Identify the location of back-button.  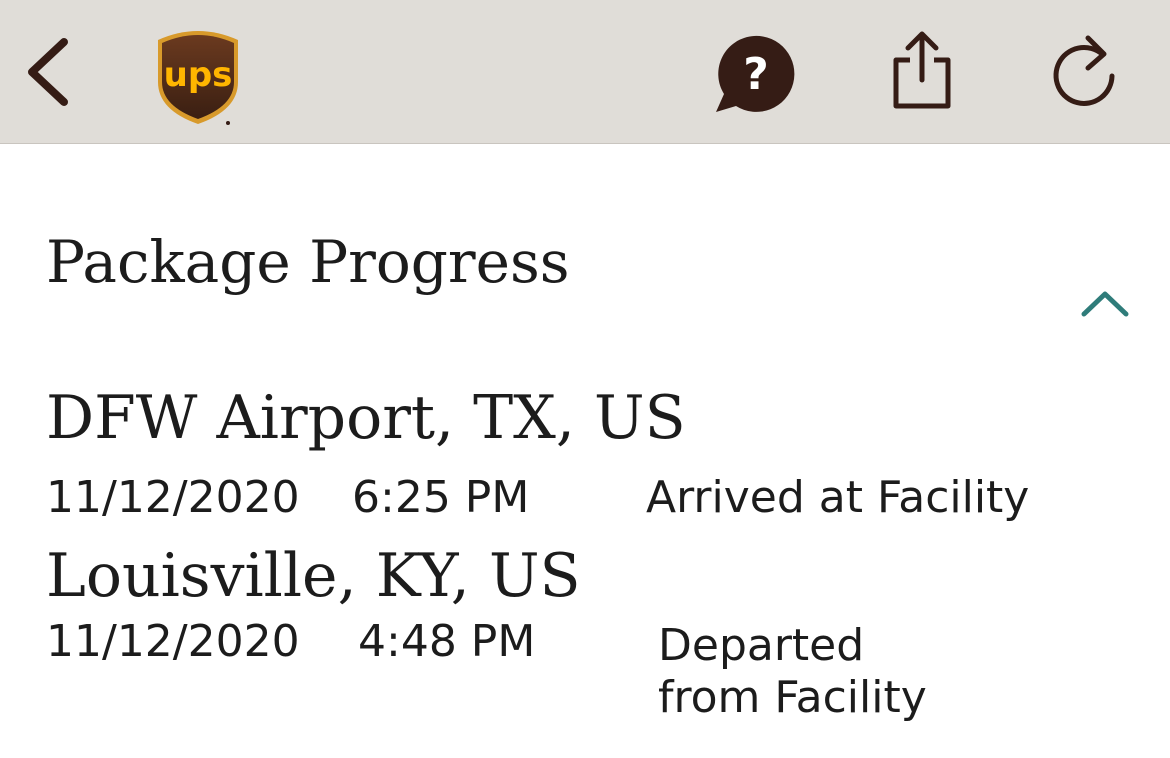
(50, 72).